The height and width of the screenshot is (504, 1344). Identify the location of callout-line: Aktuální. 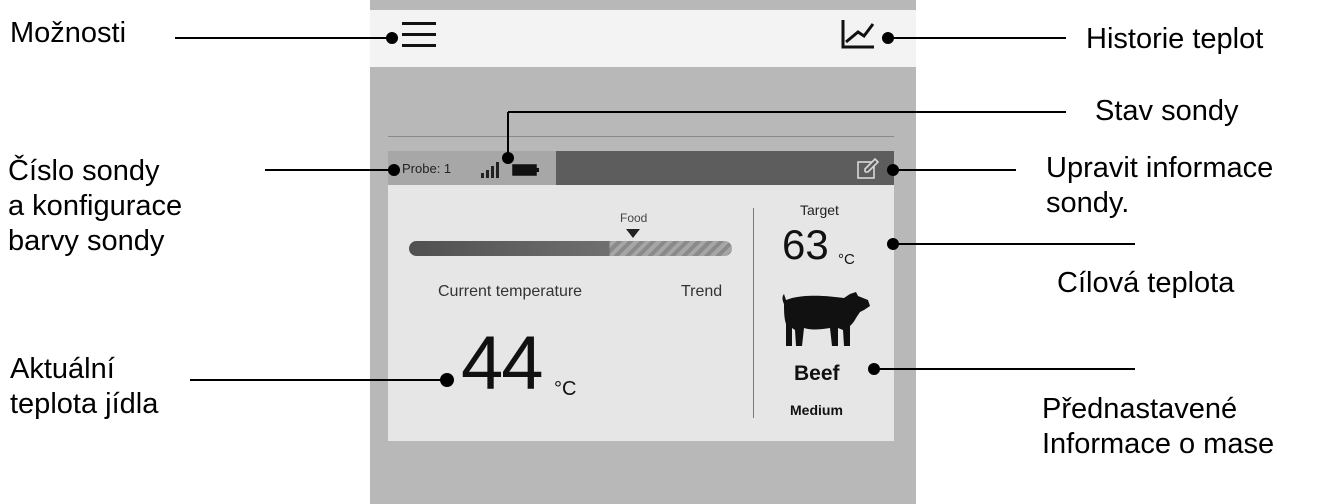
(62, 369).